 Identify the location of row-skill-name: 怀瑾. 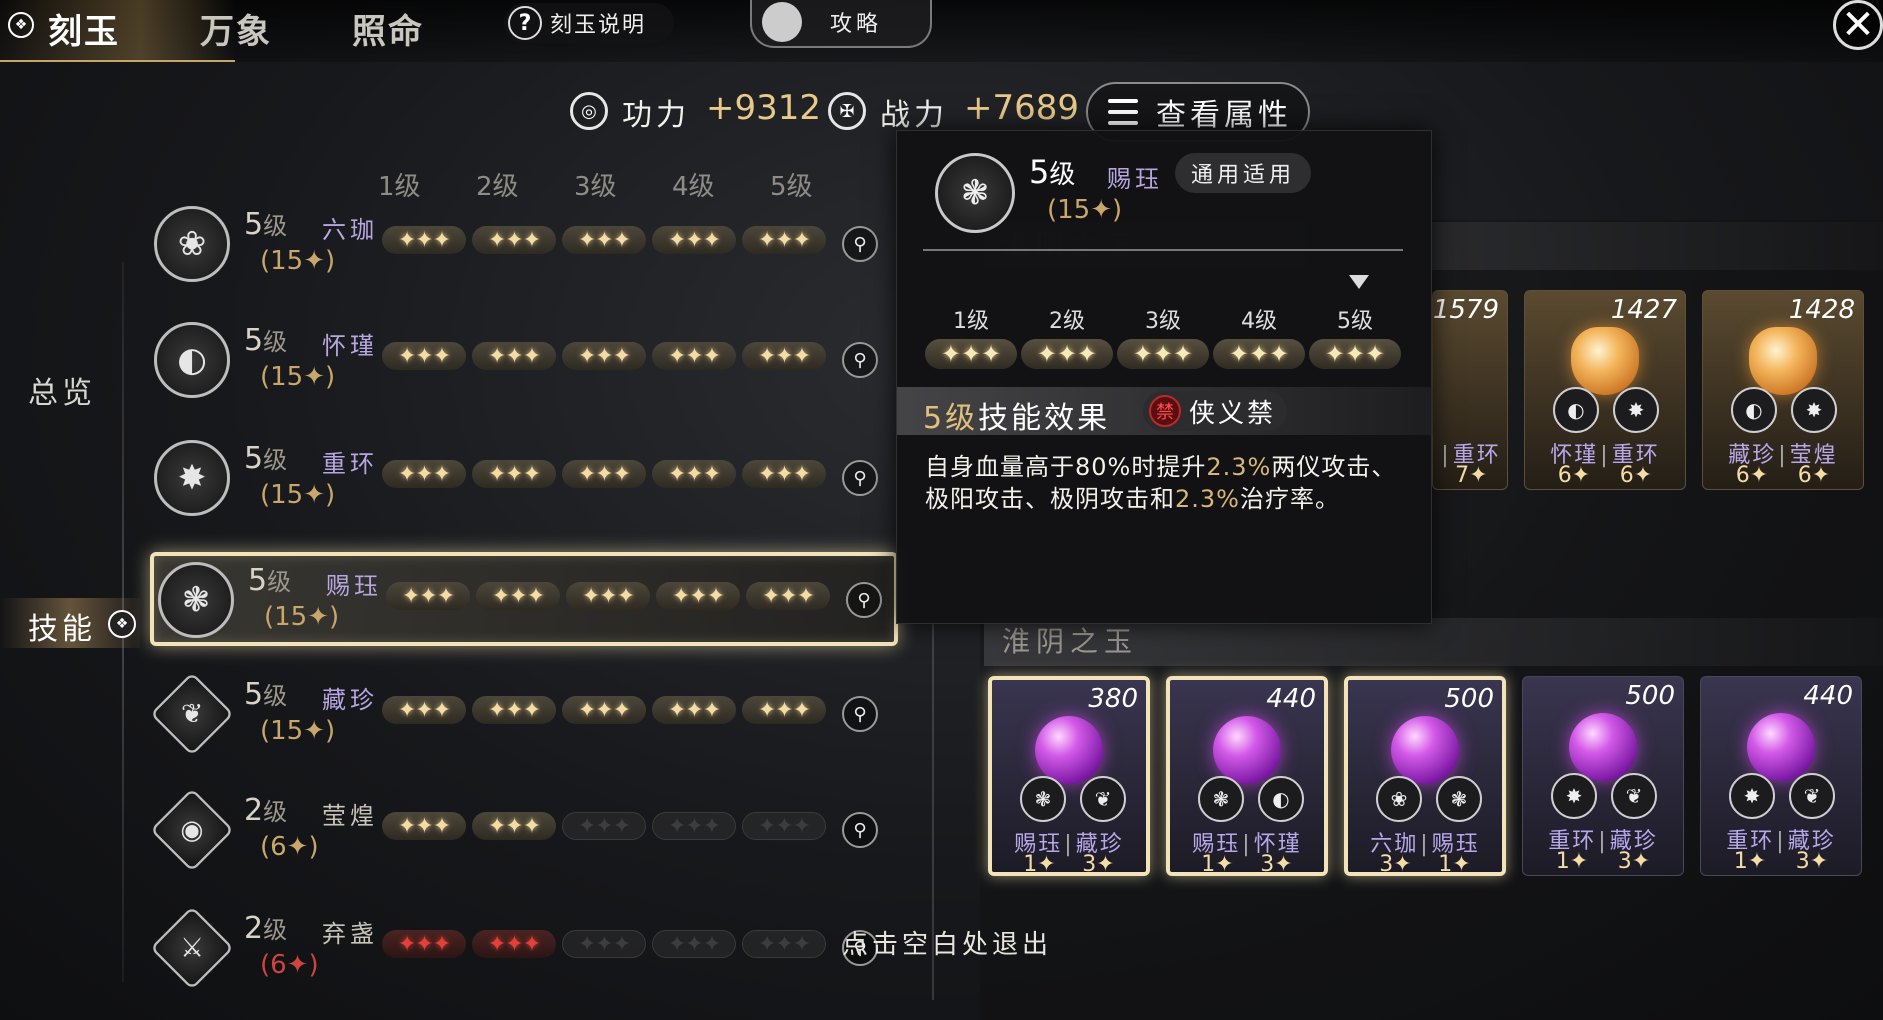
(350, 346).